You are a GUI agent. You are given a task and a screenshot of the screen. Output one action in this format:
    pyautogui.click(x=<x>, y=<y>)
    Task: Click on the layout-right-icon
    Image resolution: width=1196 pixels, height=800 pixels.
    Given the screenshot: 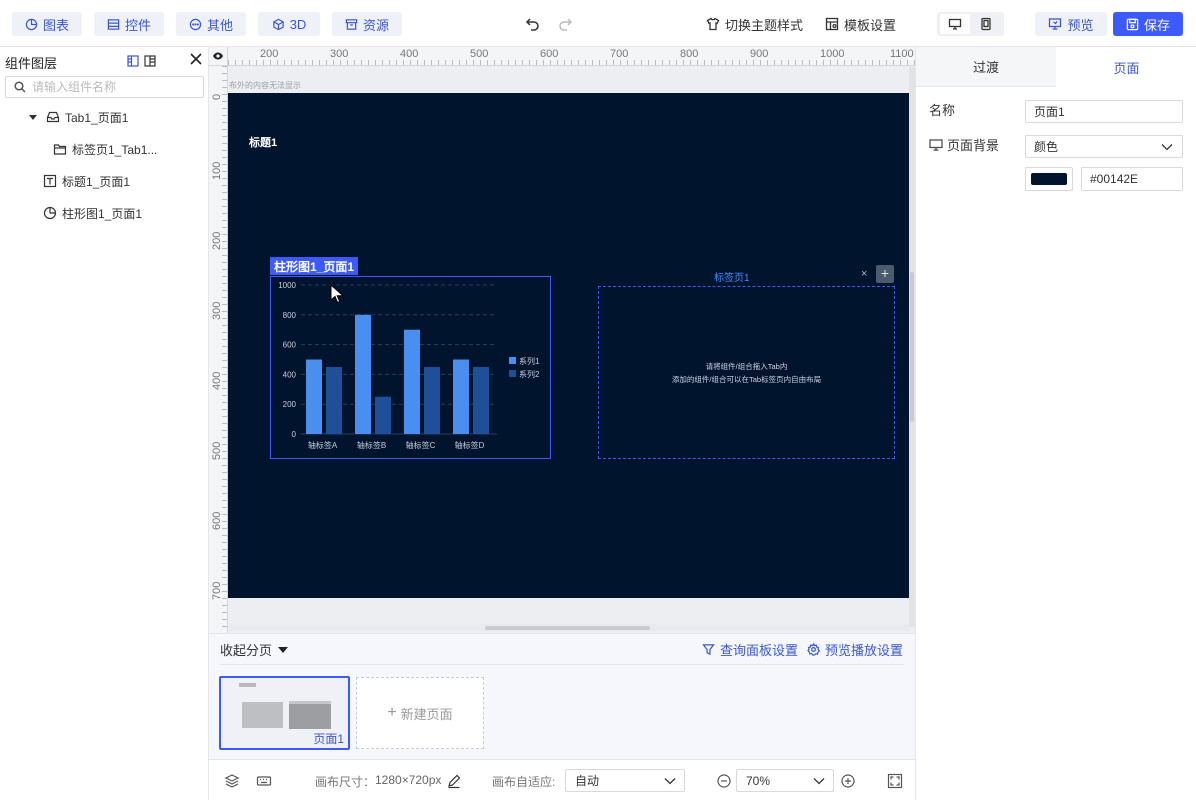 What is the action you would take?
    pyautogui.click(x=150, y=61)
    